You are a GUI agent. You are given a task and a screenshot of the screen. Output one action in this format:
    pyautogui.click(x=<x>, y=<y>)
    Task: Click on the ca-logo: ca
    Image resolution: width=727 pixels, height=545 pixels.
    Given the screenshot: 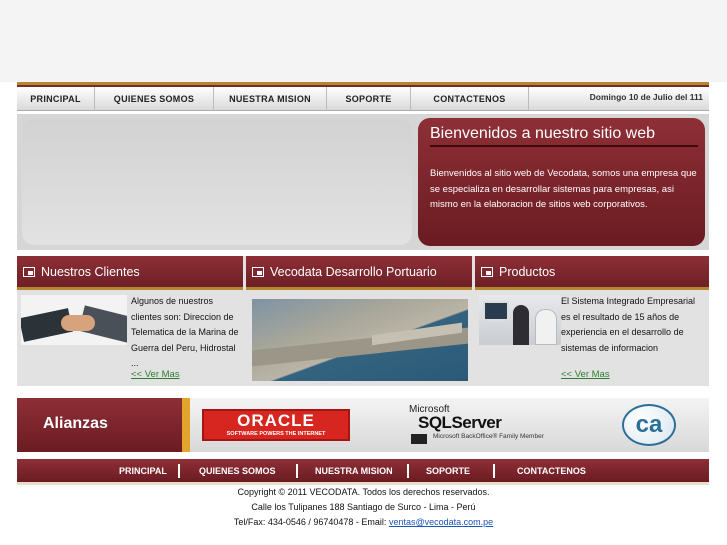 What is the action you would take?
    pyautogui.click(x=649, y=425)
    